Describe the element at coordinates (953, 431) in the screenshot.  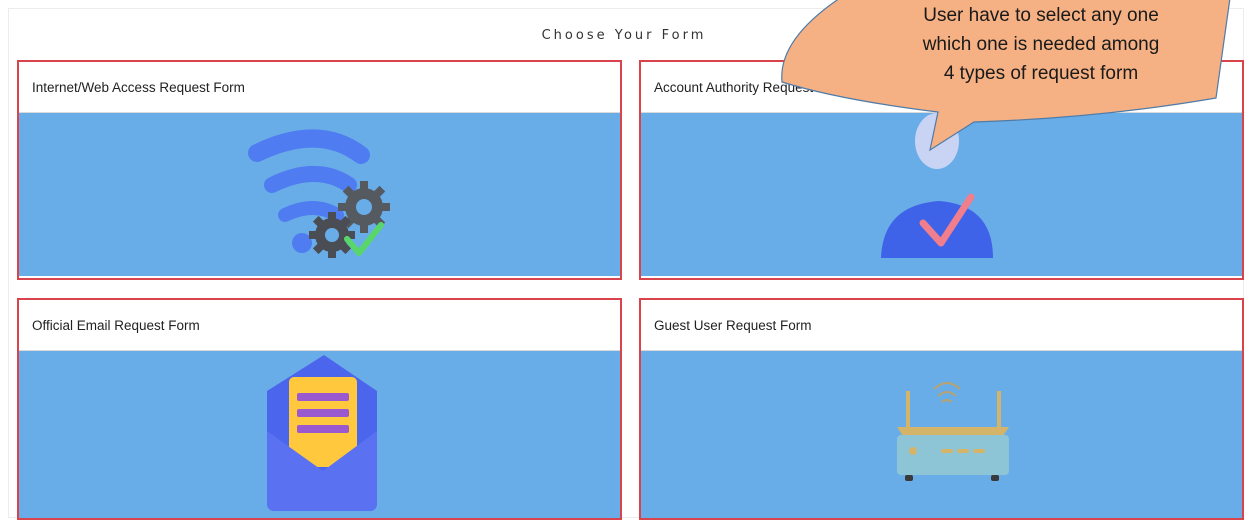
I see `router-icon` at that location.